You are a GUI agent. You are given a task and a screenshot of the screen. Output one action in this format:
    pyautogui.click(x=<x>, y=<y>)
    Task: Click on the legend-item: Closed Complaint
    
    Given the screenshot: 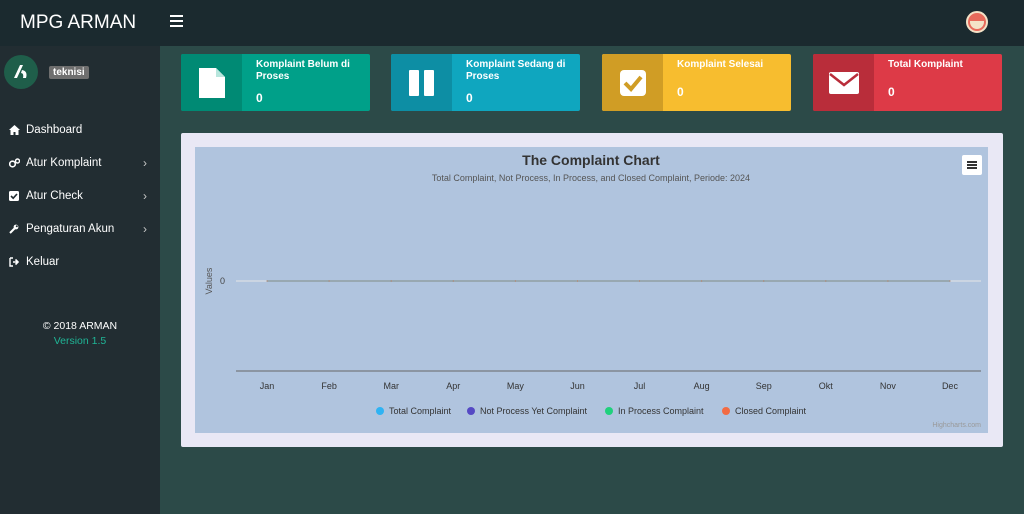 What is the action you would take?
    pyautogui.click(x=764, y=411)
    